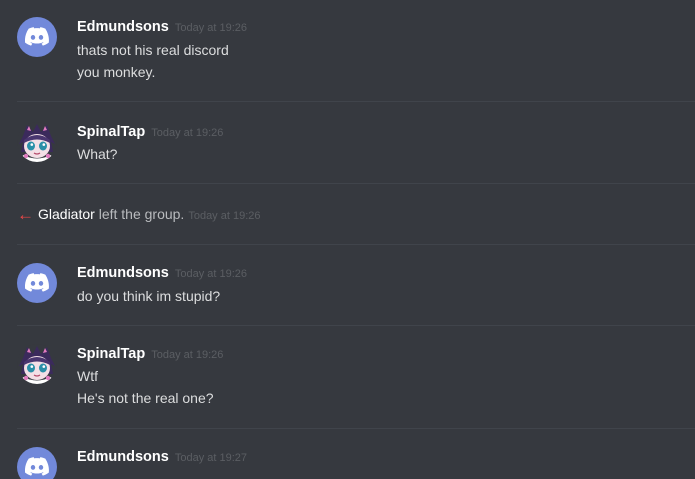 The width and height of the screenshot is (695, 479). What do you see at coordinates (97, 154) in the screenshot?
I see `message-text: What?` at bounding box center [97, 154].